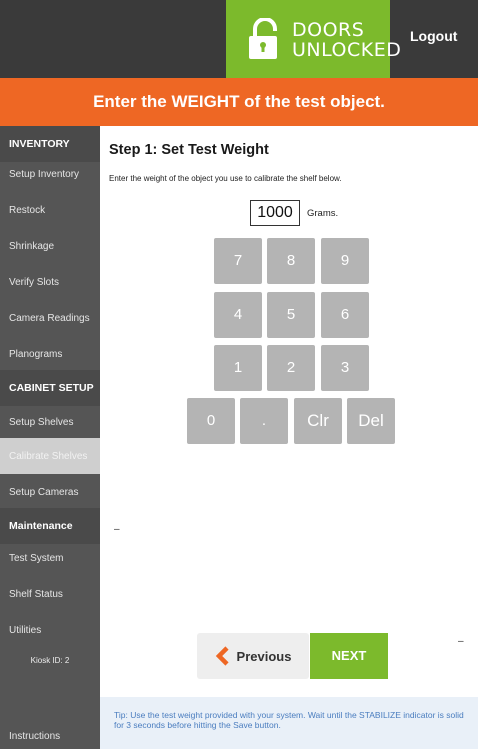 This screenshot has height=749, width=478. What do you see at coordinates (50, 282) in the screenshot?
I see `sidebar-item-verify-slots: Verify Slots` at bounding box center [50, 282].